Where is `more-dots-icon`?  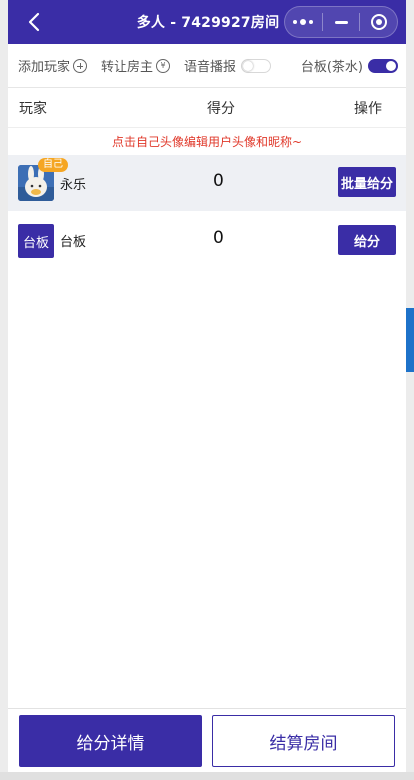
more-dots-icon is located at coordinates (303, 22).